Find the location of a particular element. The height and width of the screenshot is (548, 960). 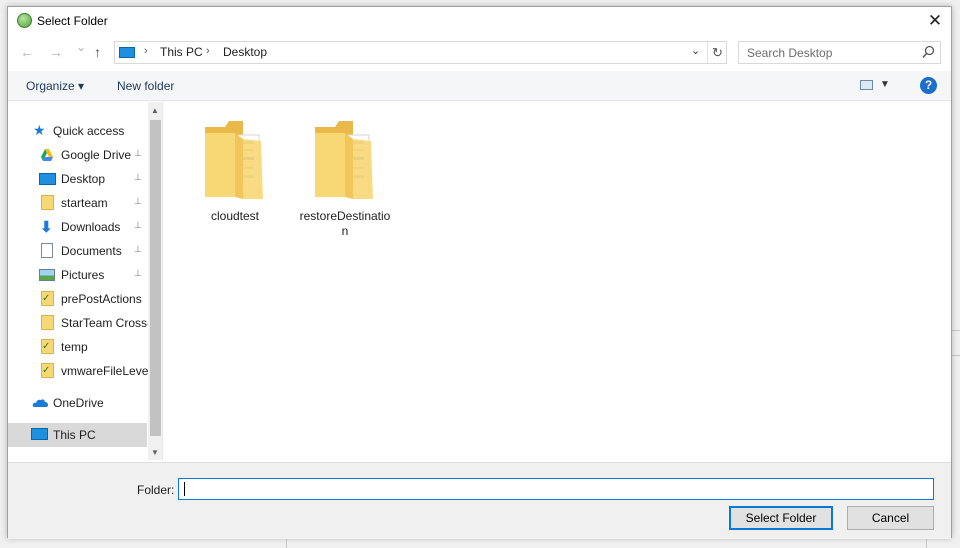

onedrive-icon is located at coordinates (40, 403).